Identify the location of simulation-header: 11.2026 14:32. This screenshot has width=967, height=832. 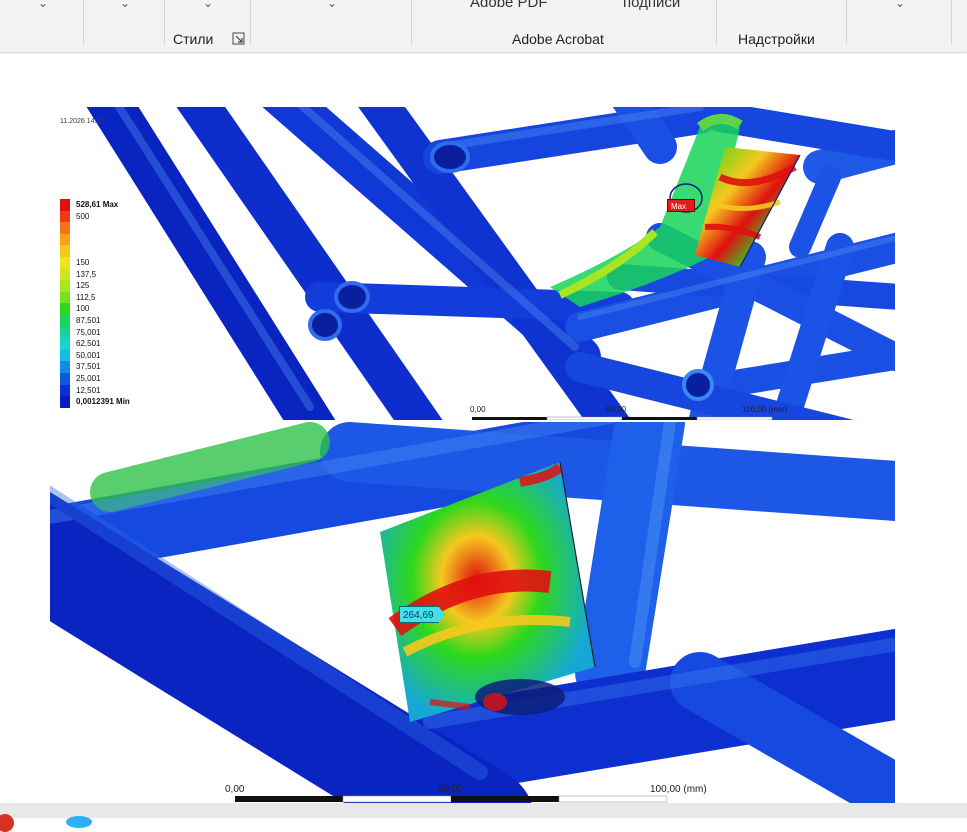
(82, 121).